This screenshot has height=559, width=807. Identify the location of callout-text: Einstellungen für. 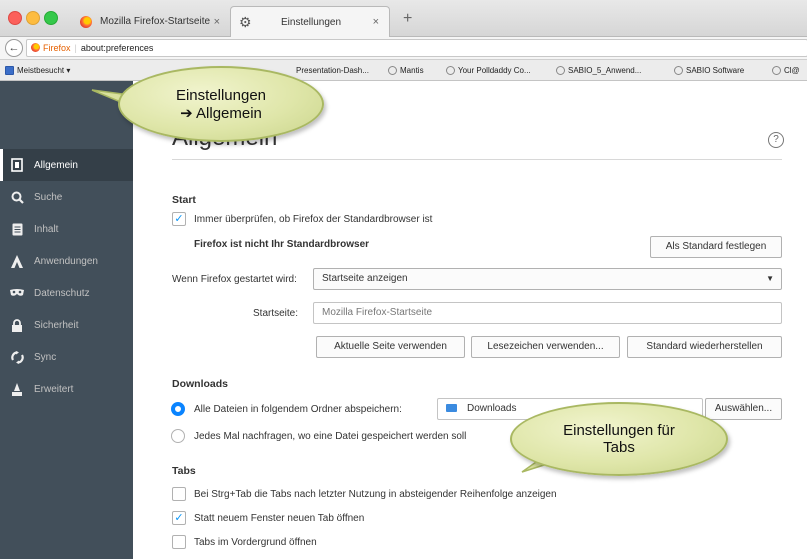
(619, 430).